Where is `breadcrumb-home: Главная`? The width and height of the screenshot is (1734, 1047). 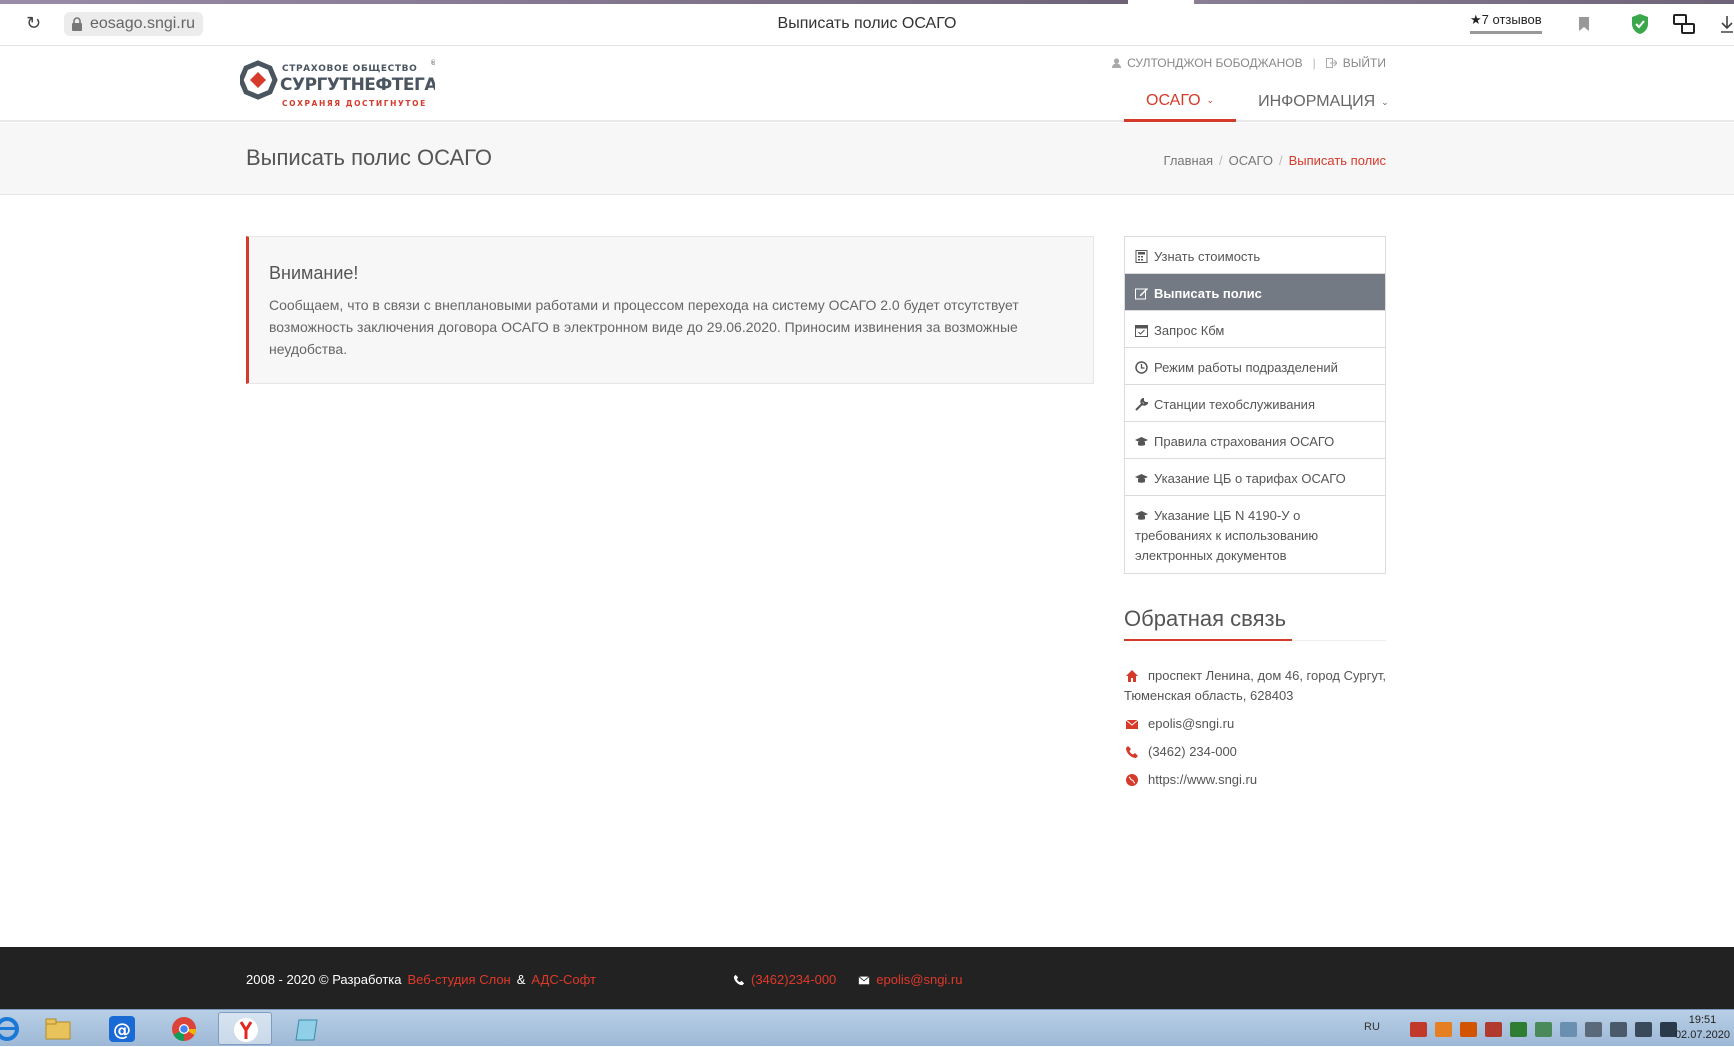 breadcrumb-home: Главная is located at coordinates (1188, 160).